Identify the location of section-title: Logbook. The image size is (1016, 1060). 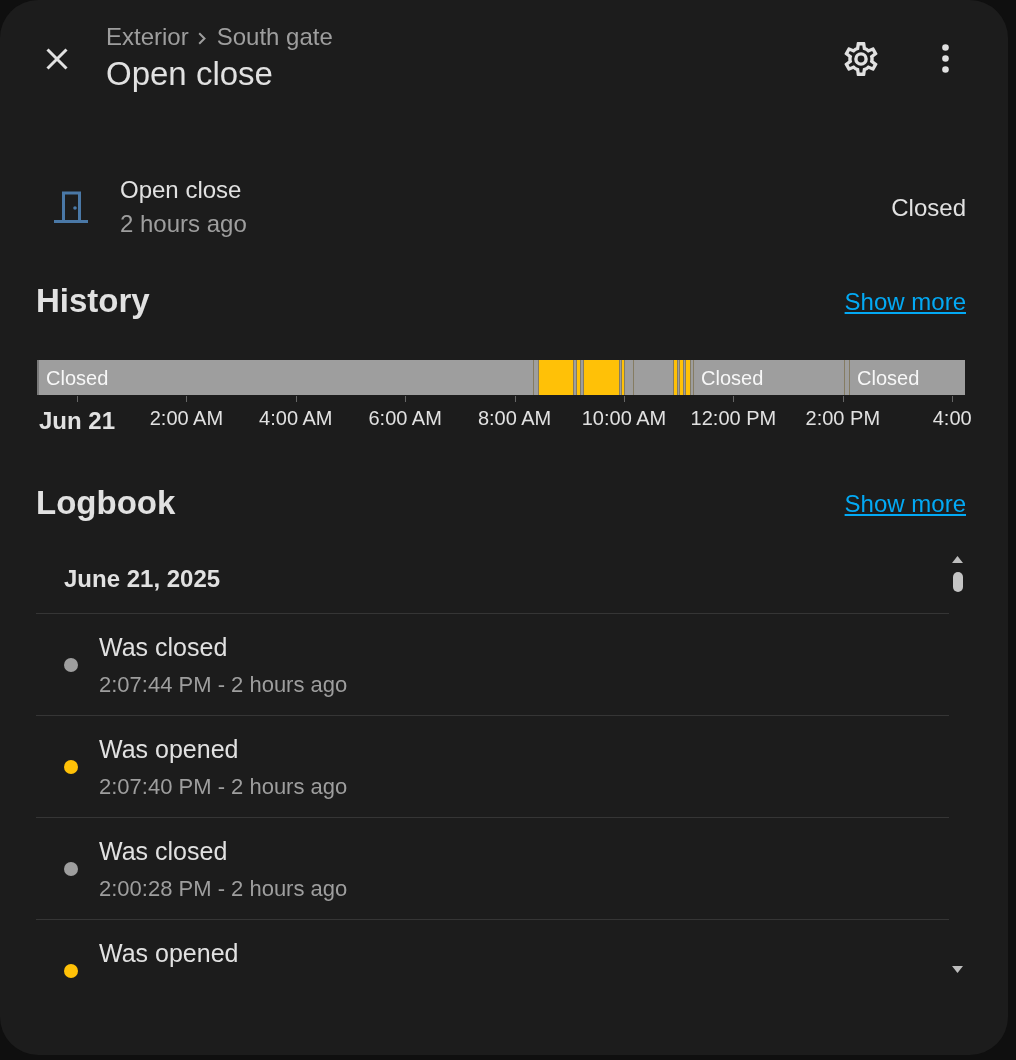
(106, 503).